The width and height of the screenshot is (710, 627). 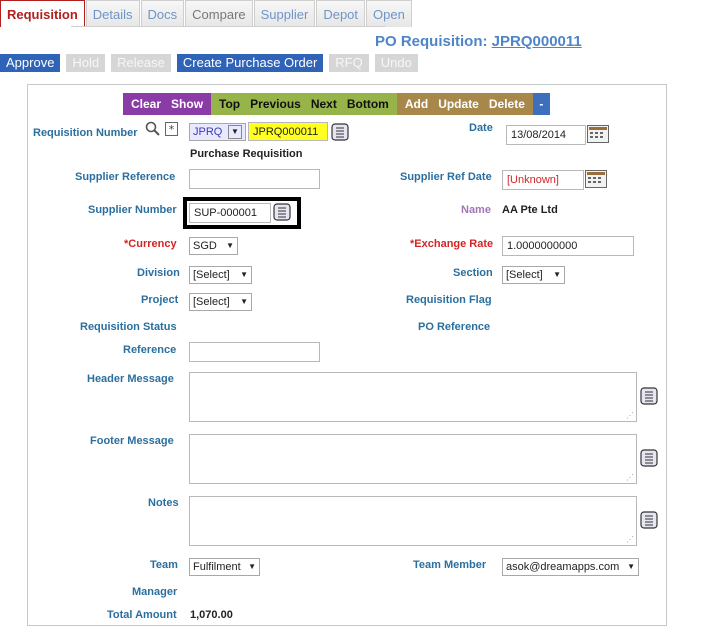 What do you see at coordinates (150, 350) in the screenshot?
I see `reference-label: Reference` at bounding box center [150, 350].